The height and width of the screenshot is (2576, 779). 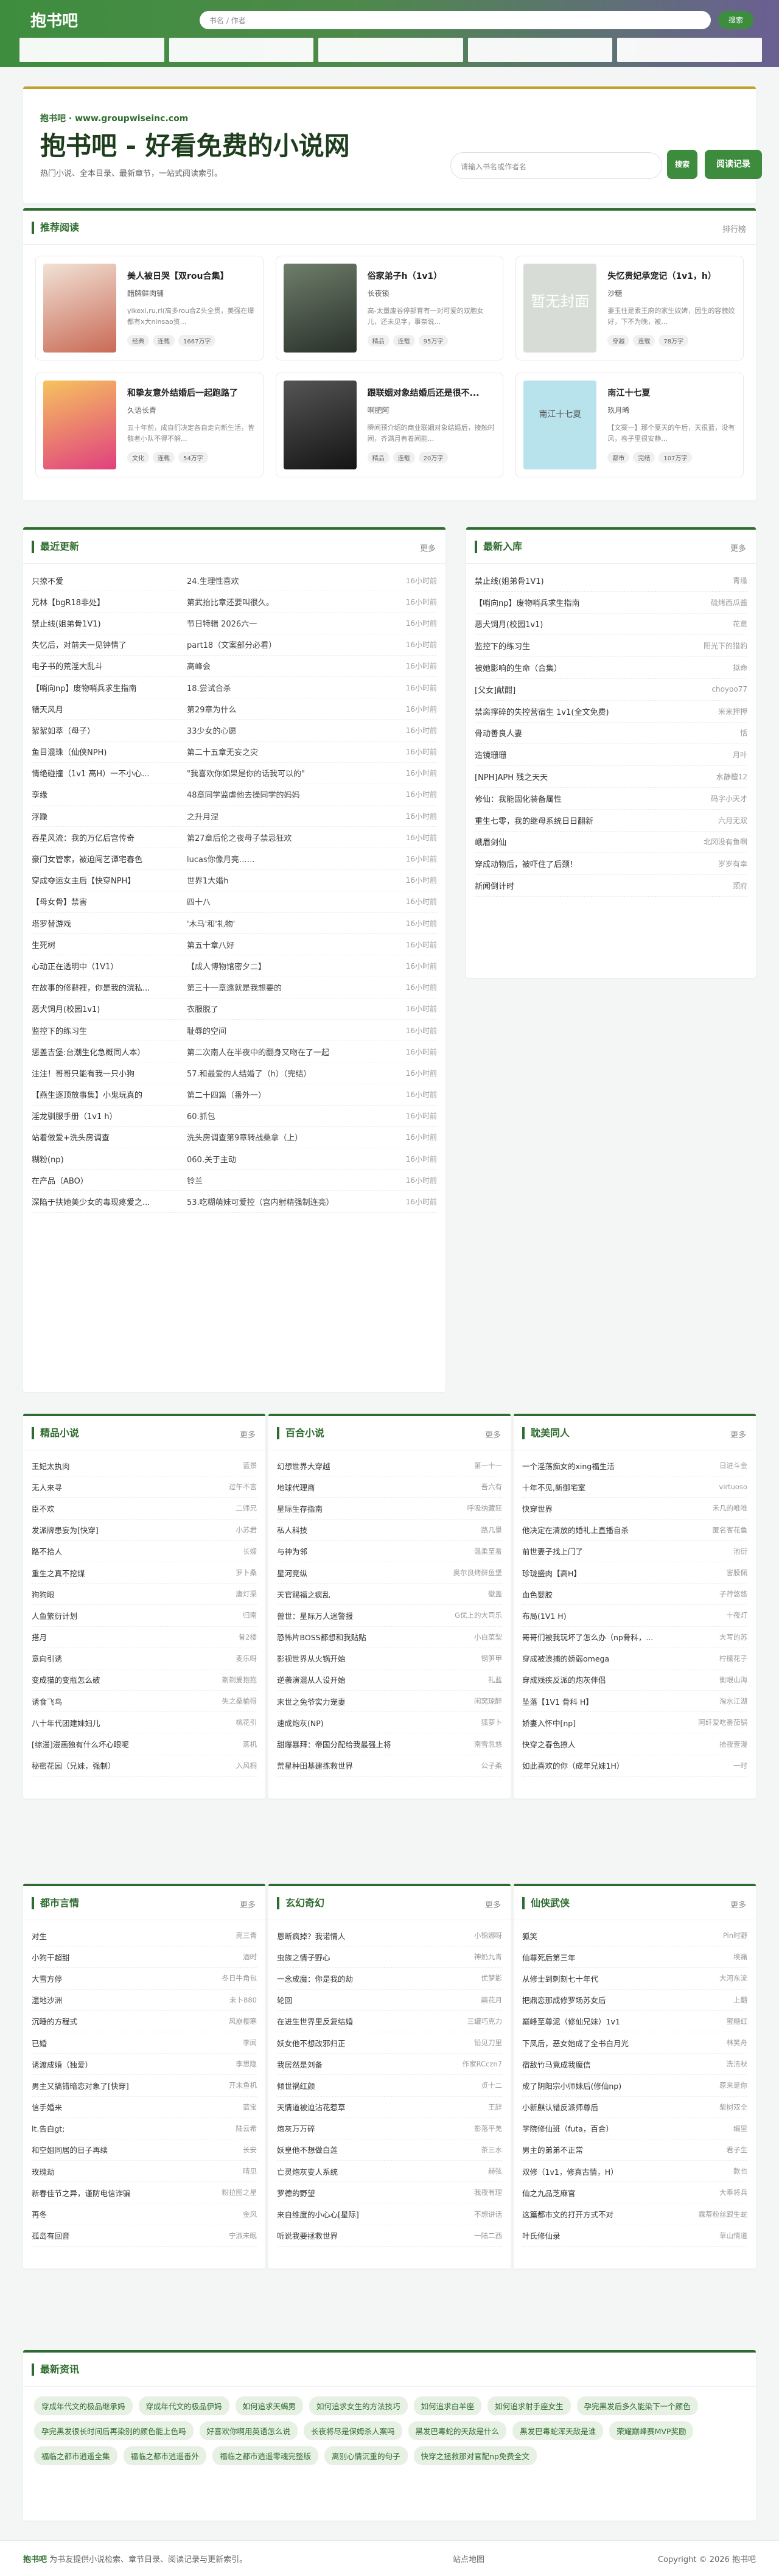 What do you see at coordinates (529, 2405) in the screenshot?
I see `news-chip: 如何追求射手座女生` at bounding box center [529, 2405].